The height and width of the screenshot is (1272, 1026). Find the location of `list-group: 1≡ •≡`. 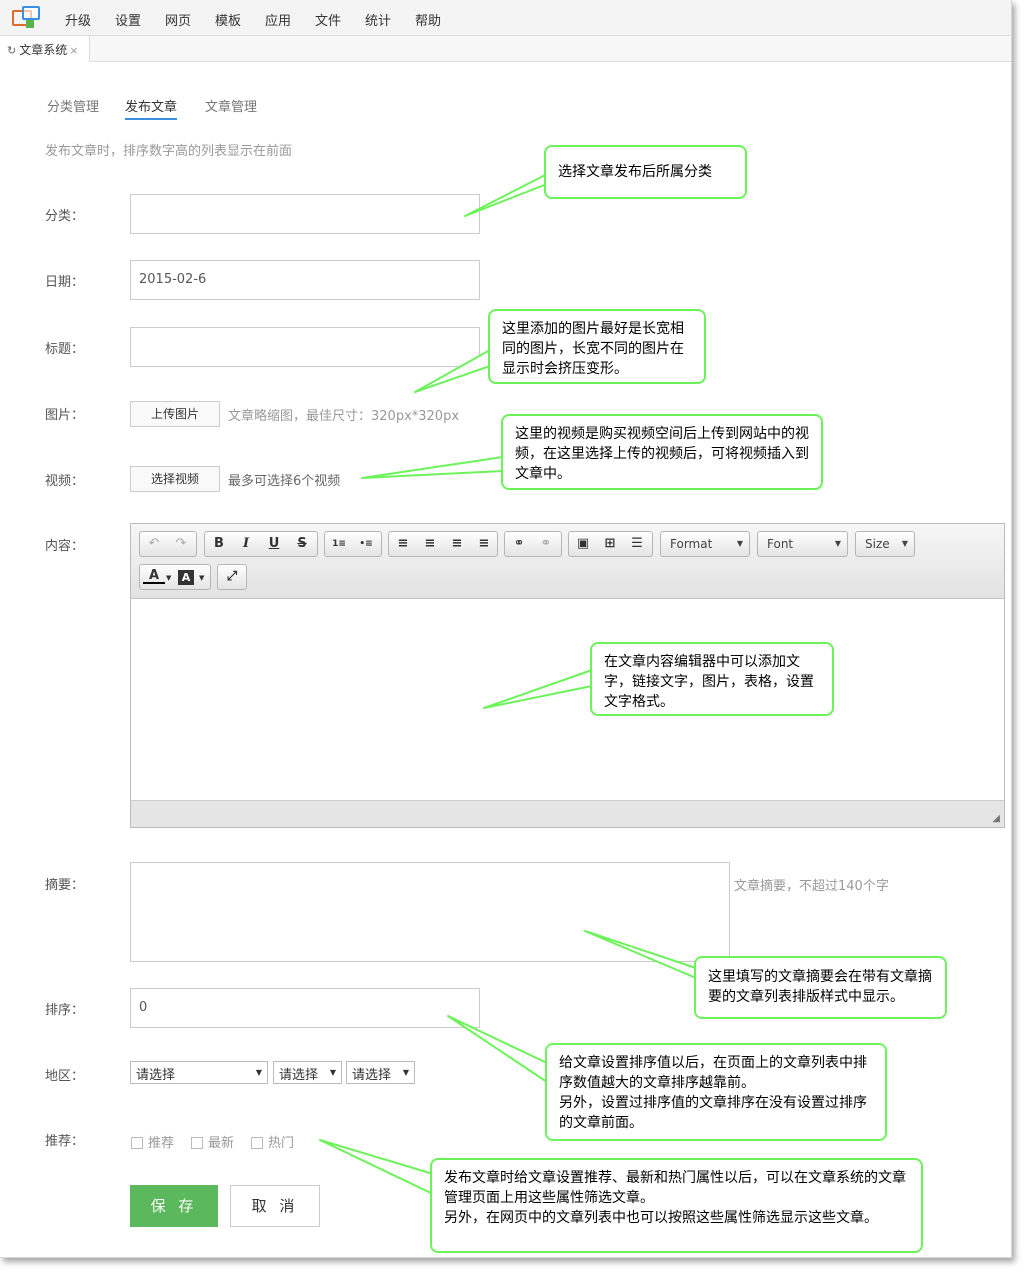

list-group: 1≡ •≡ is located at coordinates (353, 544).